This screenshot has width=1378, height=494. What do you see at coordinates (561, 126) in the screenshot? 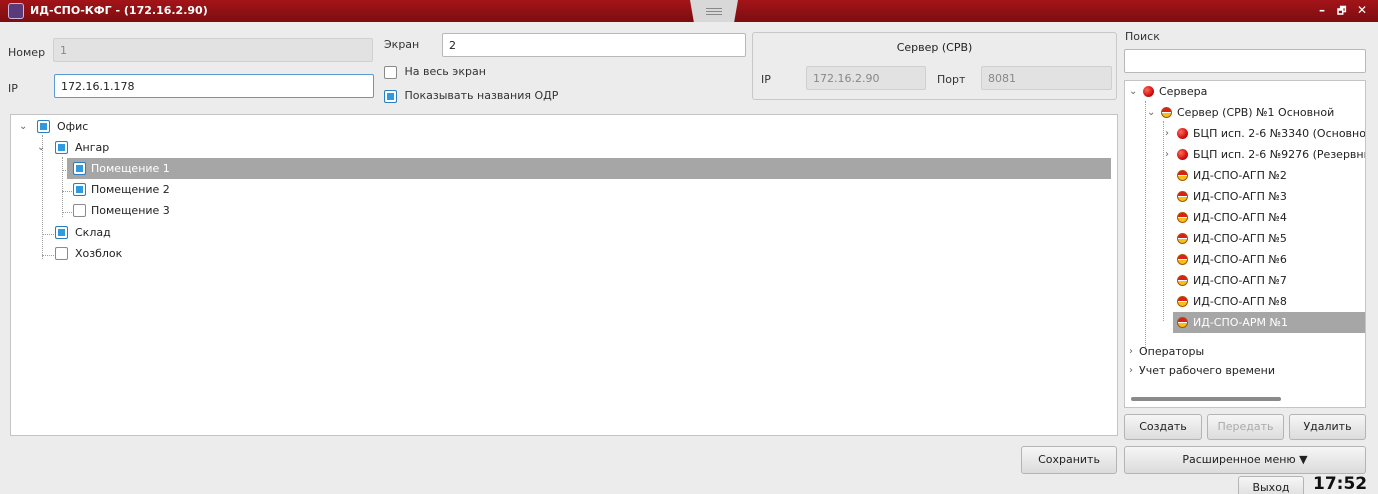
I see `tree-node-office: ⌄ Офис` at bounding box center [561, 126].